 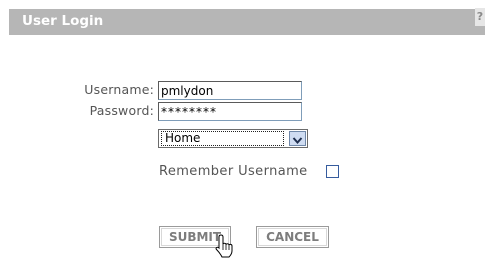 What do you see at coordinates (480, 17) in the screenshot?
I see `help-button: ?` at bounding box center [480, 17].